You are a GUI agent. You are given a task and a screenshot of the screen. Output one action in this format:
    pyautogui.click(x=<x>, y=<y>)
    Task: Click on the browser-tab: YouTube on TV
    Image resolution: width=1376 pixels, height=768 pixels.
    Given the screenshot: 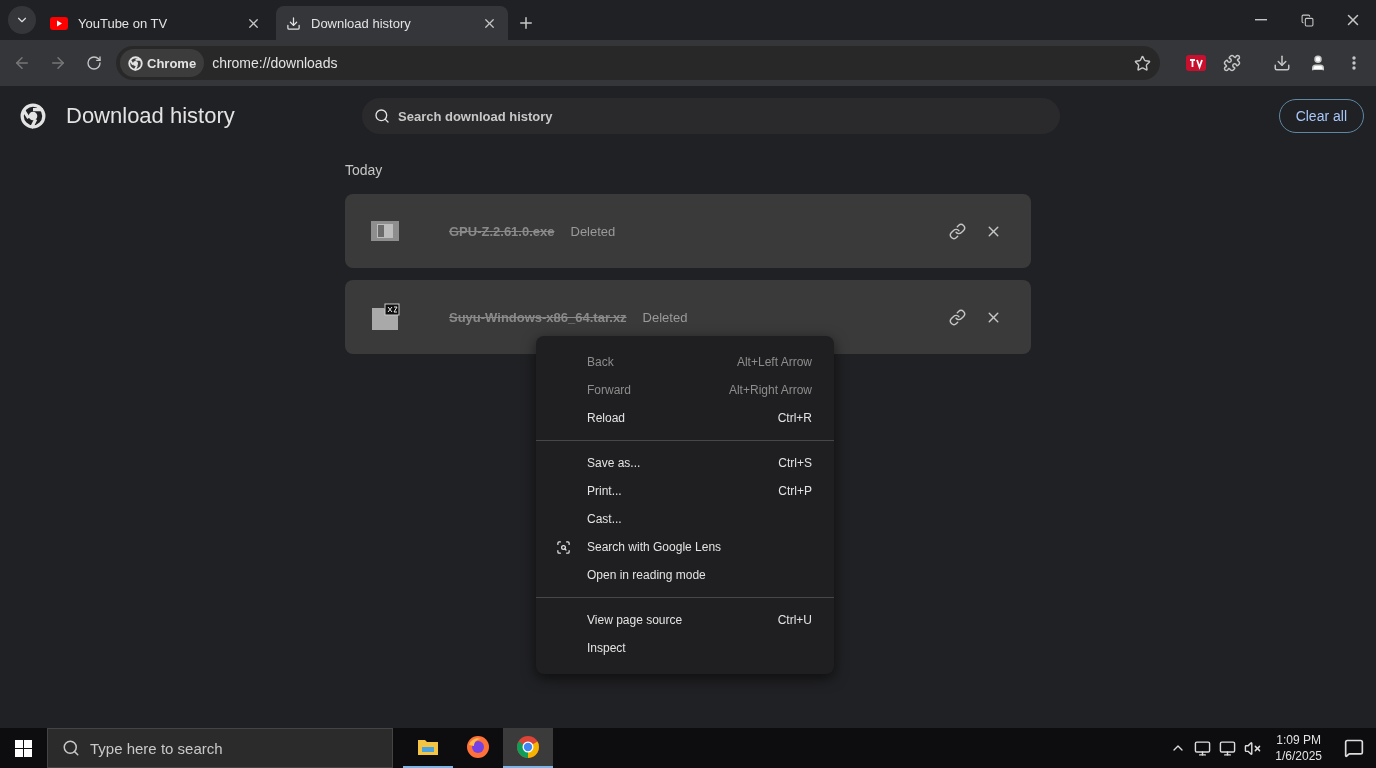 What is the action you would take?
    pyautogui.click(x=156, y=23)
    